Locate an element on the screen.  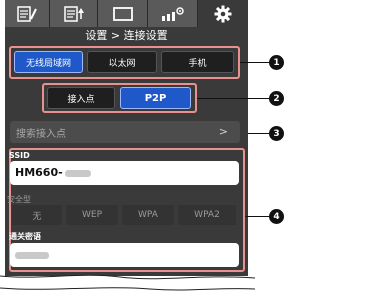
list-upload-icon is located at coordinates (73, 13).